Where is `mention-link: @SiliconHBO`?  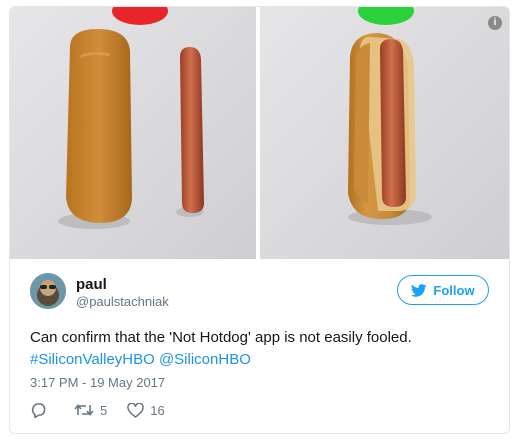 mention-link: @SiliconHBO is located at coordinates (205, 359).